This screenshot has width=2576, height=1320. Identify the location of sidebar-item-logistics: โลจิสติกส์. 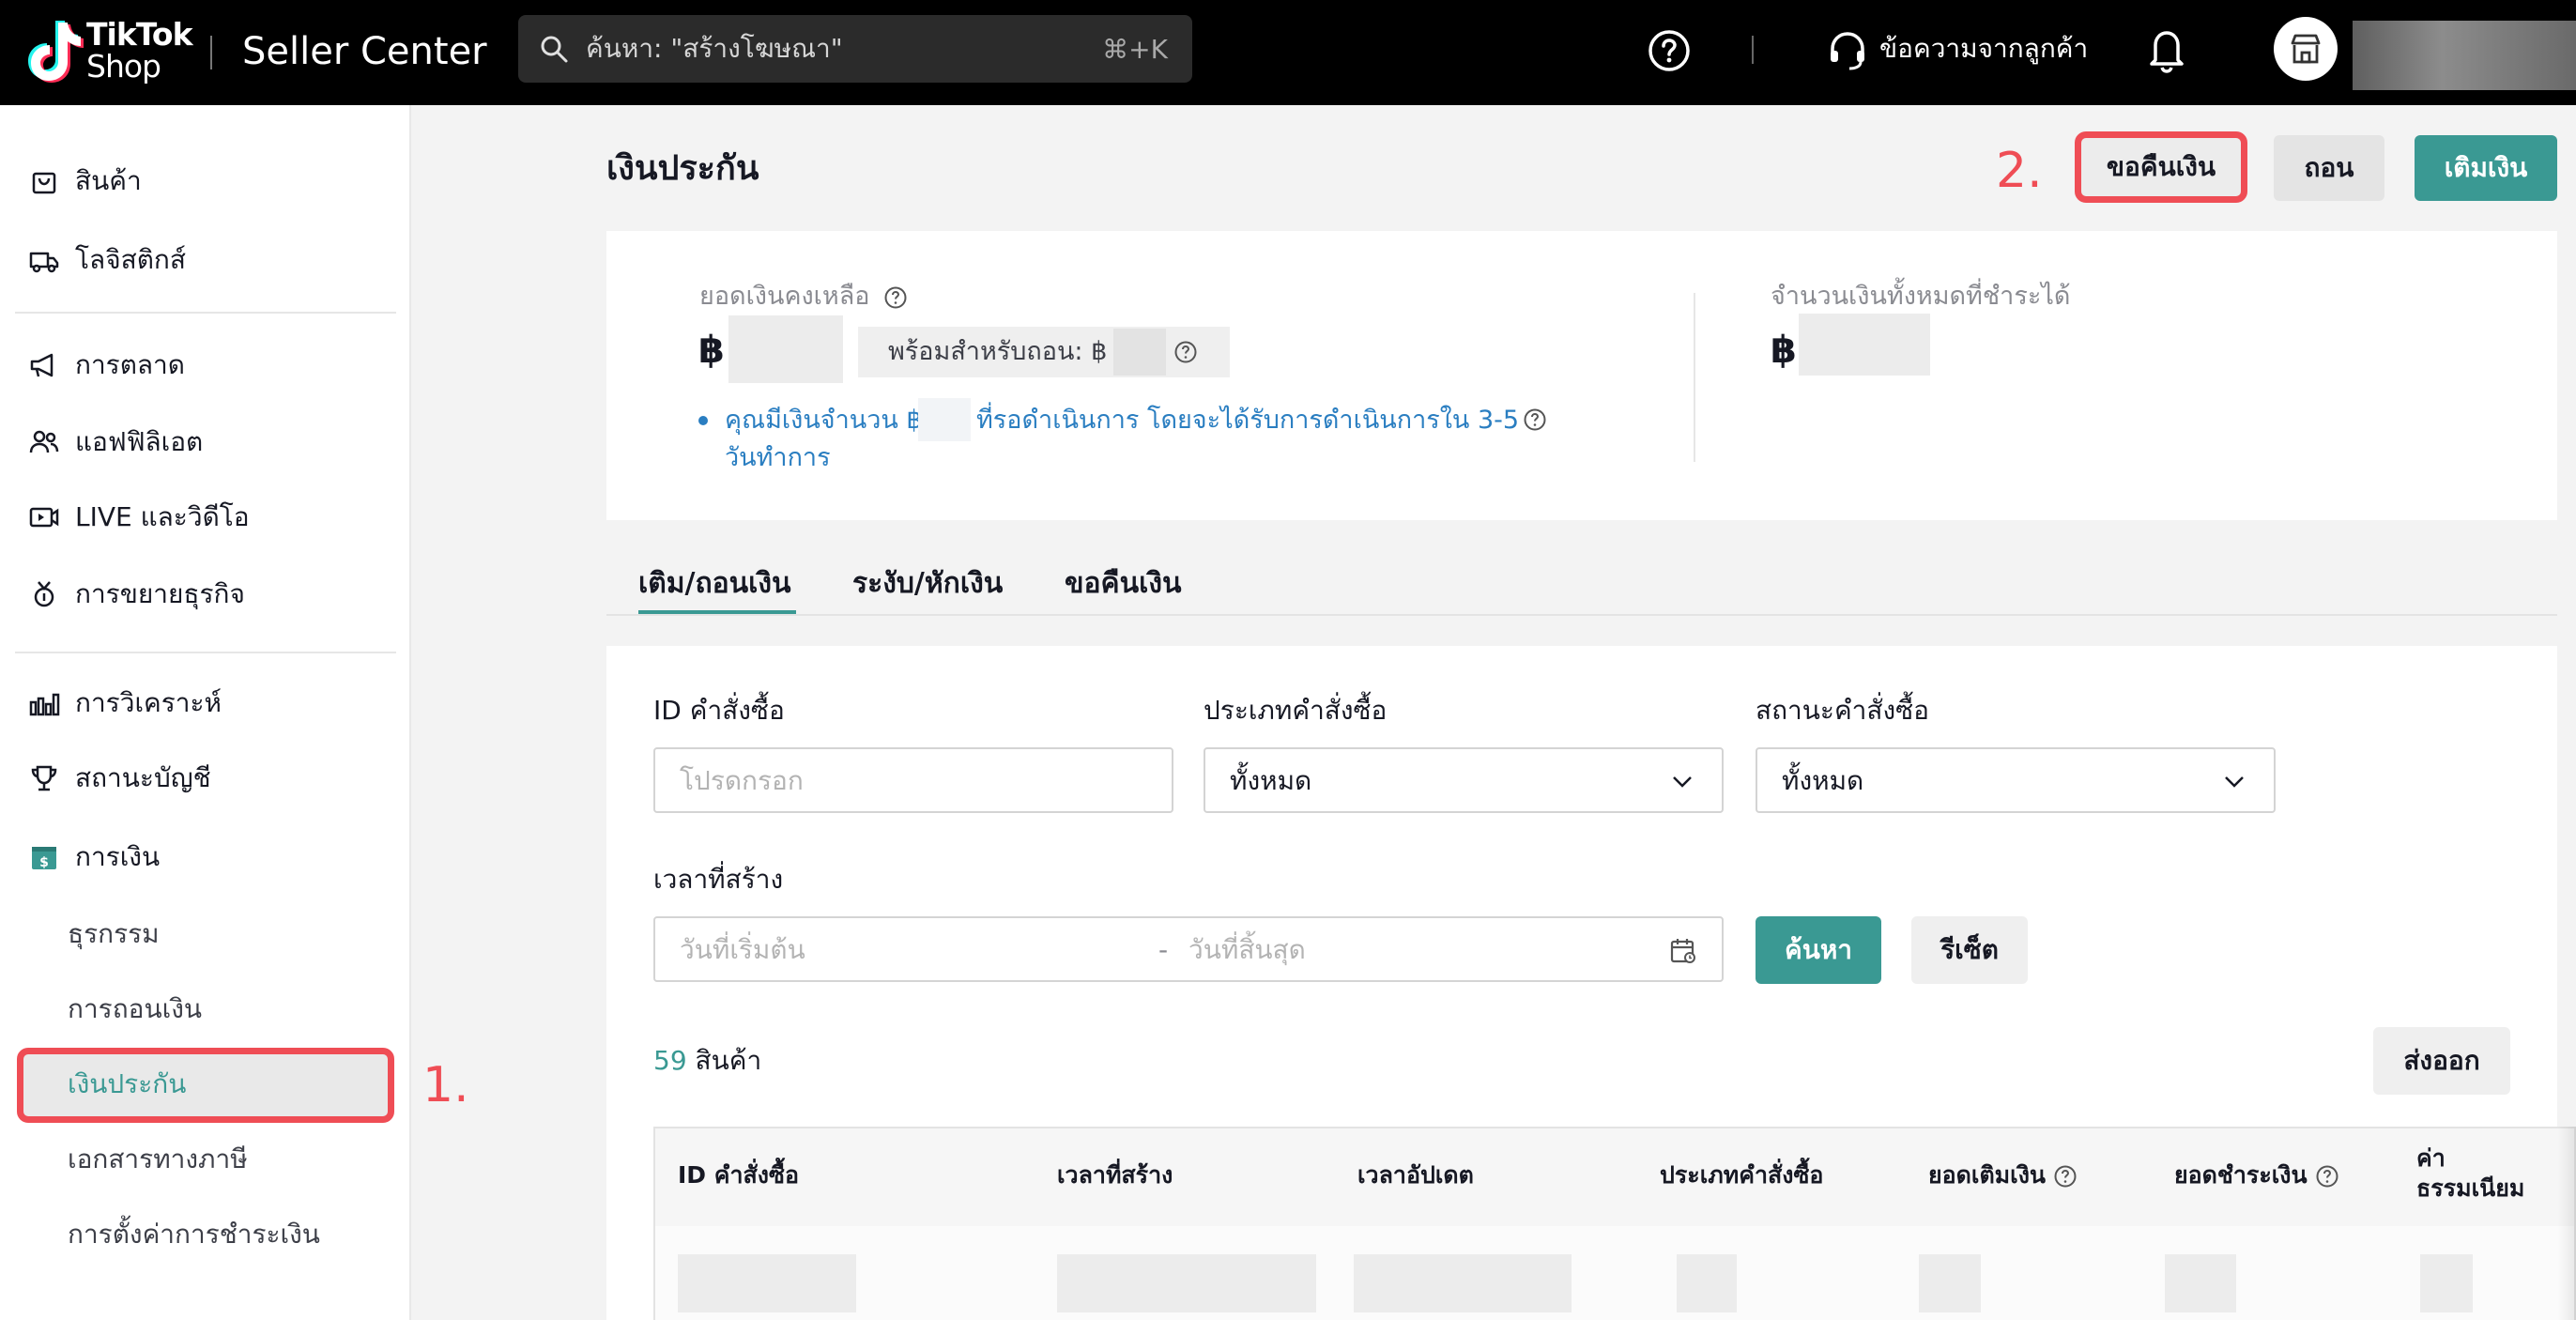
(216, 260).